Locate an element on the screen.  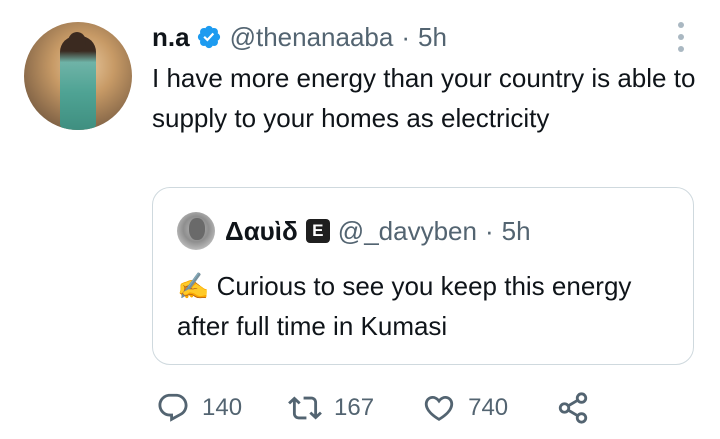
like-count: 740 is located at coordinates (488, 407).